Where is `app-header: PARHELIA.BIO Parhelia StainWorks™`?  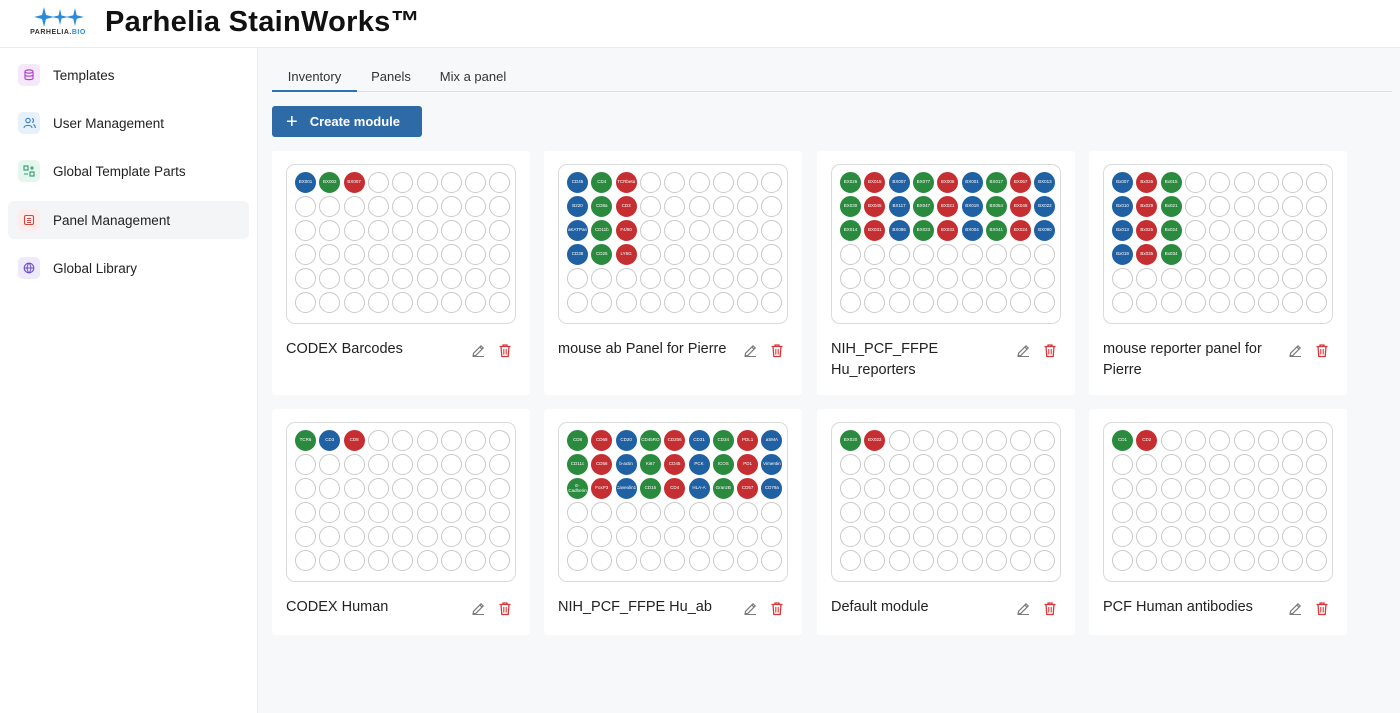
app-header: PARHELIA.BIO Parhelia StainWorks™ is located at coordinates (700, 24).